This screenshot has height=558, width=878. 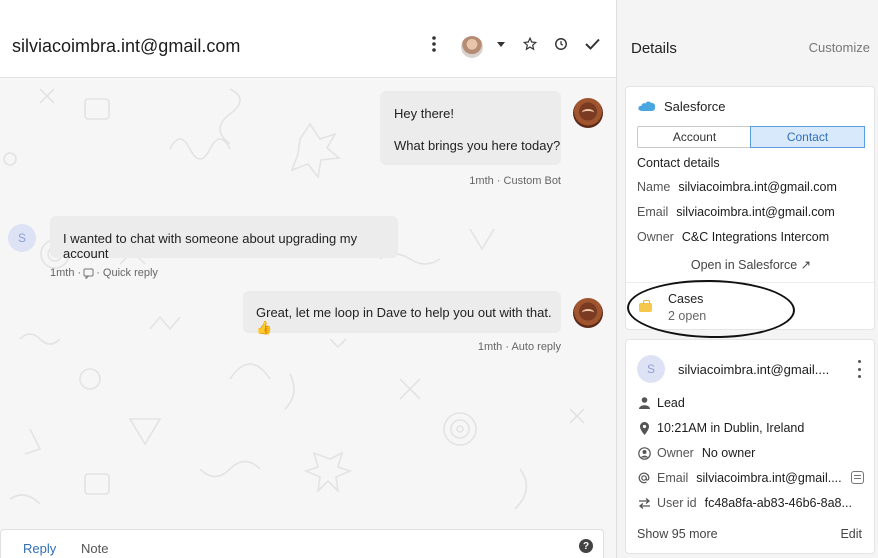 I want to click on account-contact-toggle: Account Contact, so click(x=751, y=137).